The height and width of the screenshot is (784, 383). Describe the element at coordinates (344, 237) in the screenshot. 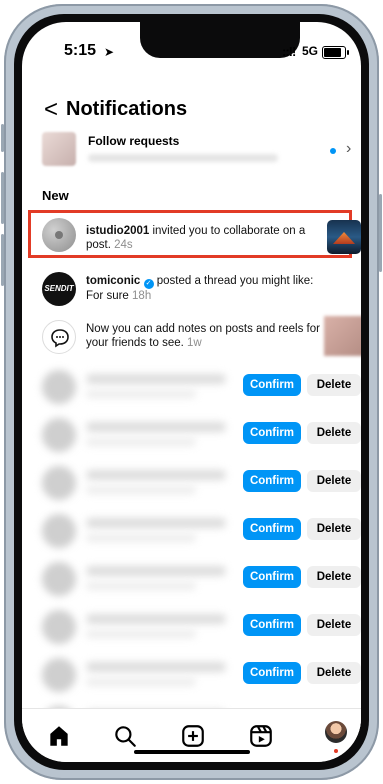

I see `post-thumbnail` at that location.